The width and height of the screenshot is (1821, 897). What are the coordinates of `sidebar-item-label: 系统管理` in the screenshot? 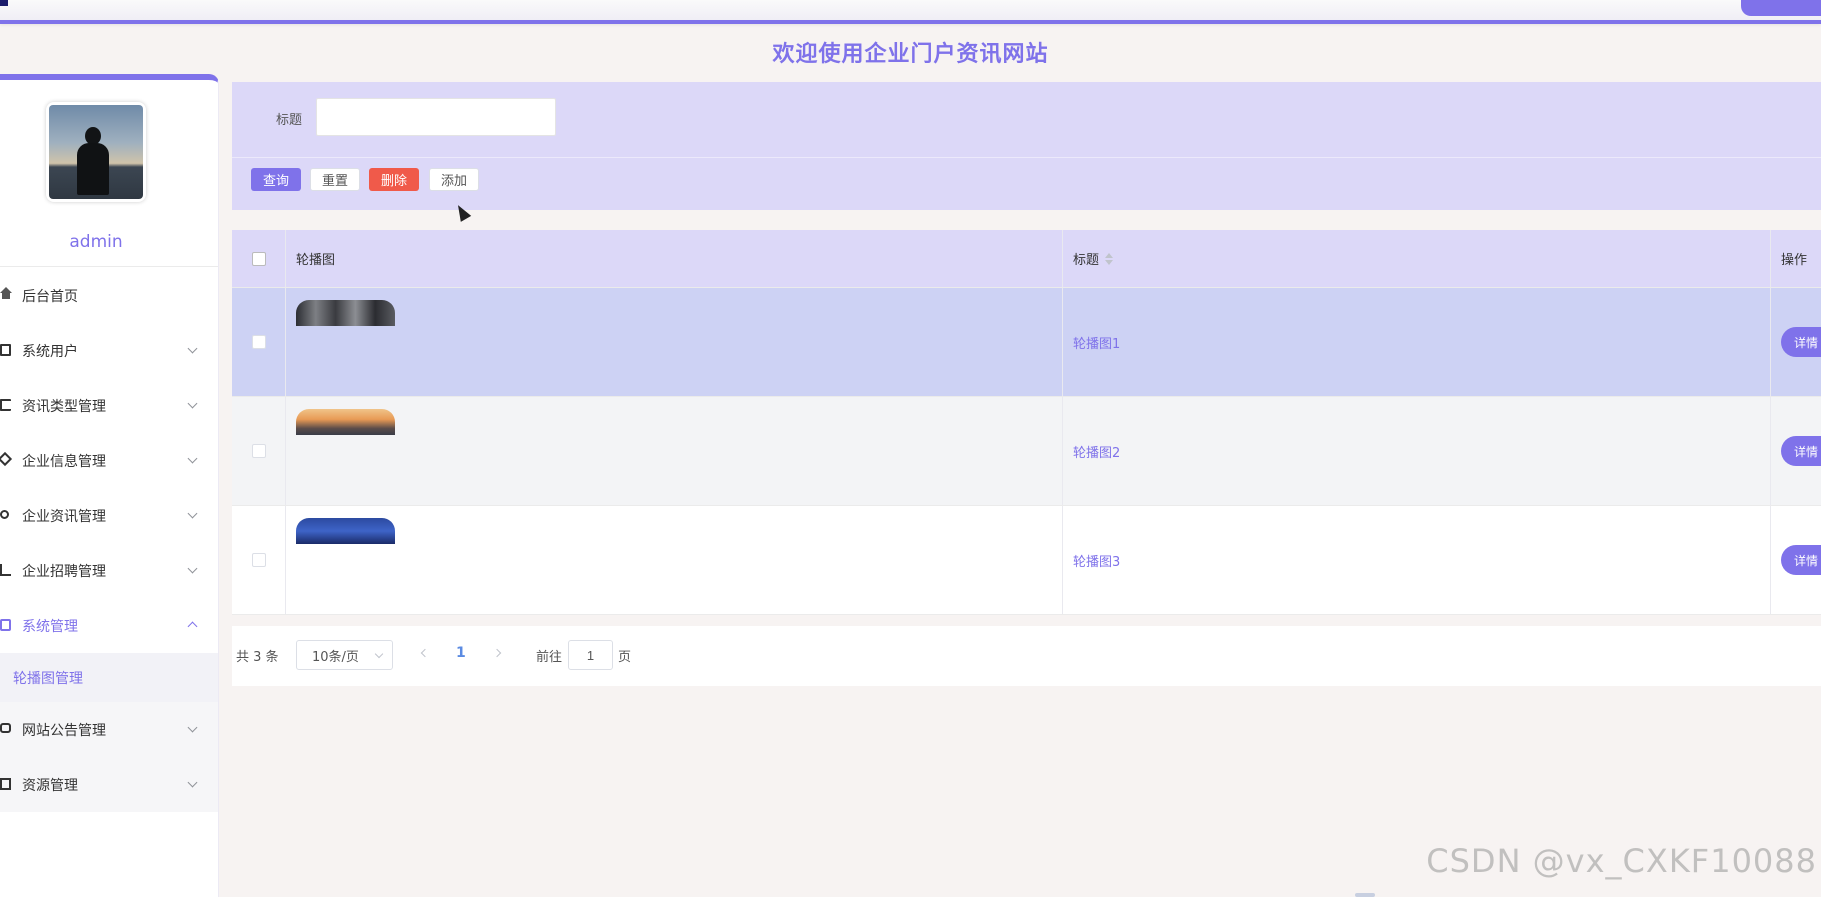 It's located at (50, 626).